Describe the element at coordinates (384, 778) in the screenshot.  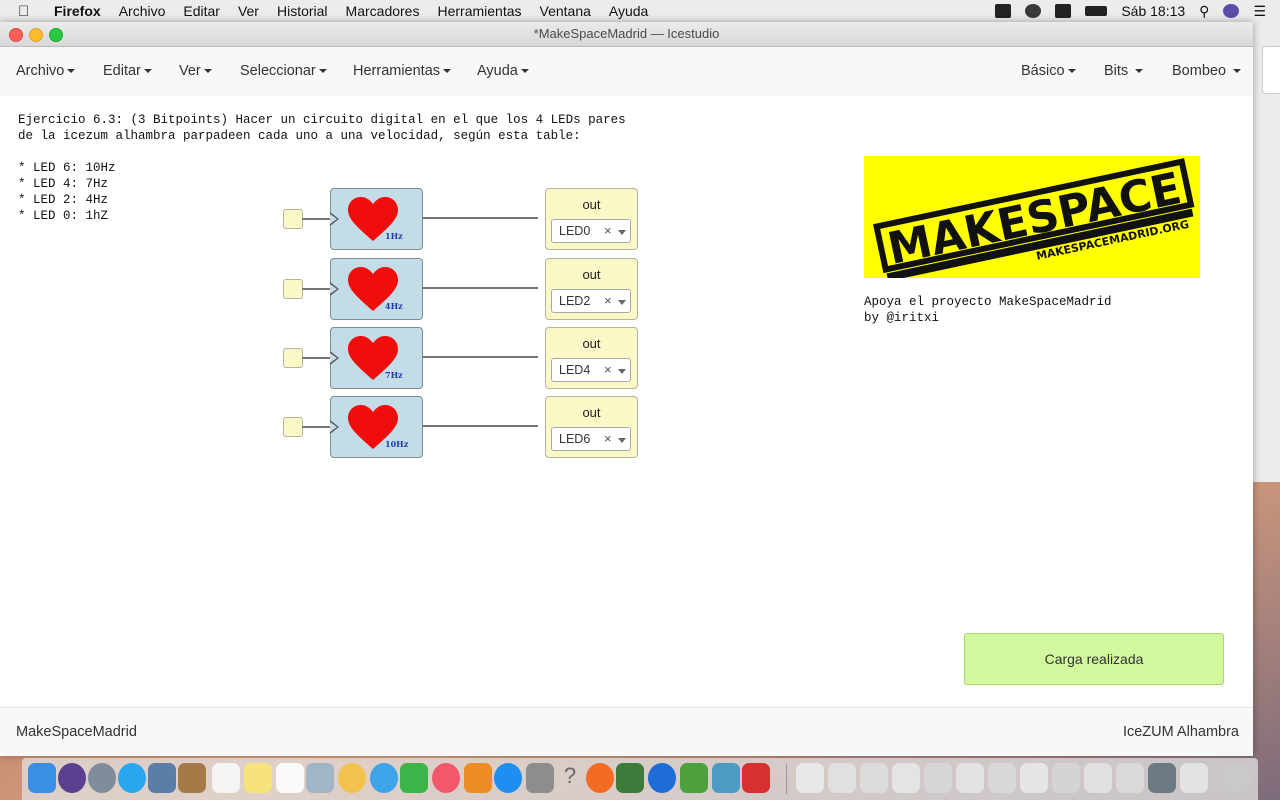
I see `messages-icon` at that location.